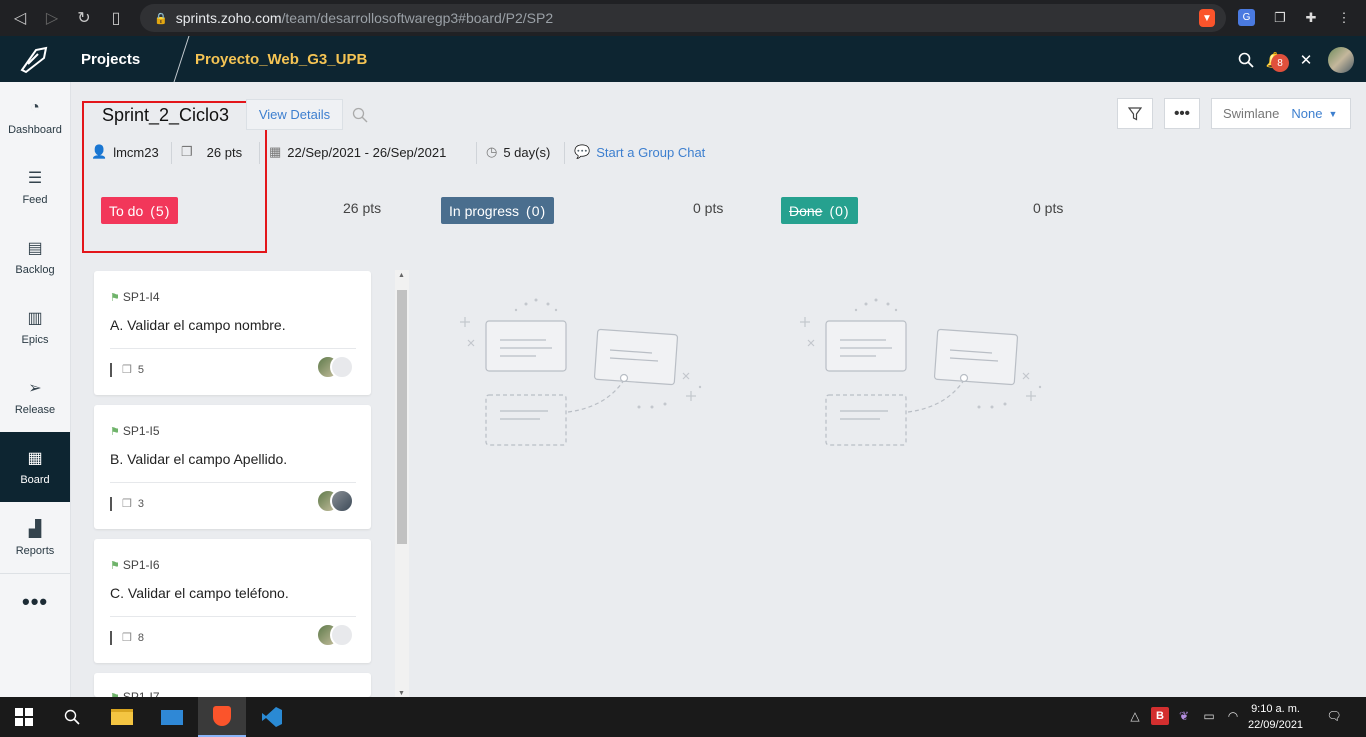  What do you see at coordinates (141, 297) in the screenshot?
I see `task-id-text: SP1-I4` at bounding box center [141, 297].